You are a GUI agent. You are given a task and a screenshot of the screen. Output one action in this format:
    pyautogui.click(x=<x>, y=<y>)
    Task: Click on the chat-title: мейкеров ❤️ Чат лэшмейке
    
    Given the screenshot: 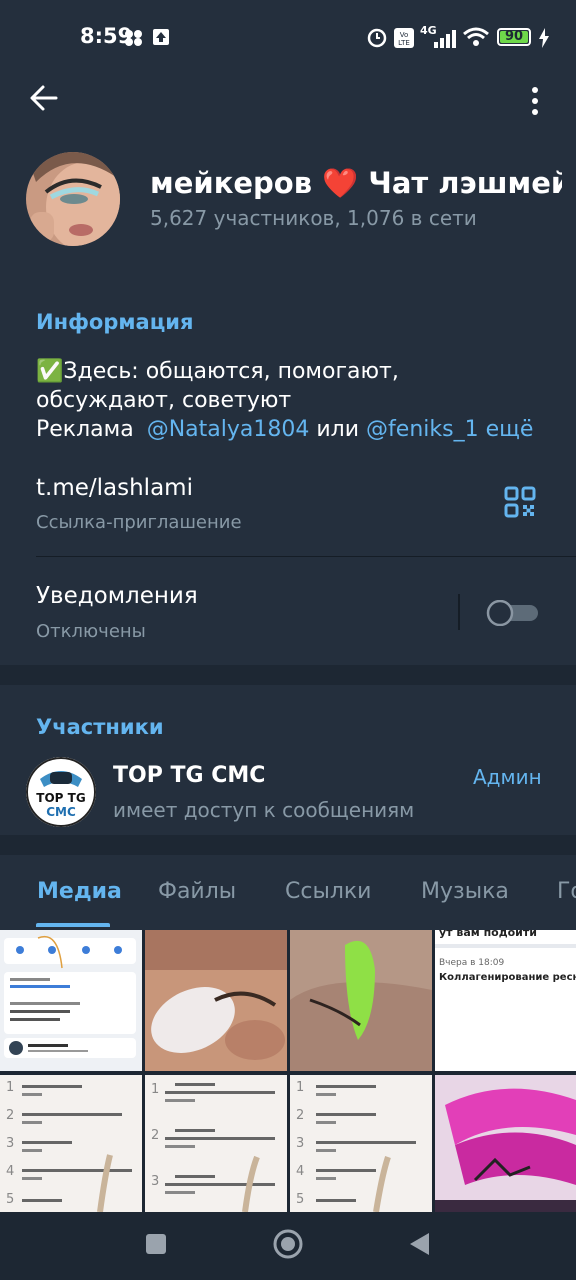 What is the action you would take?
    pyautogui.click(x=356, y=183)
    